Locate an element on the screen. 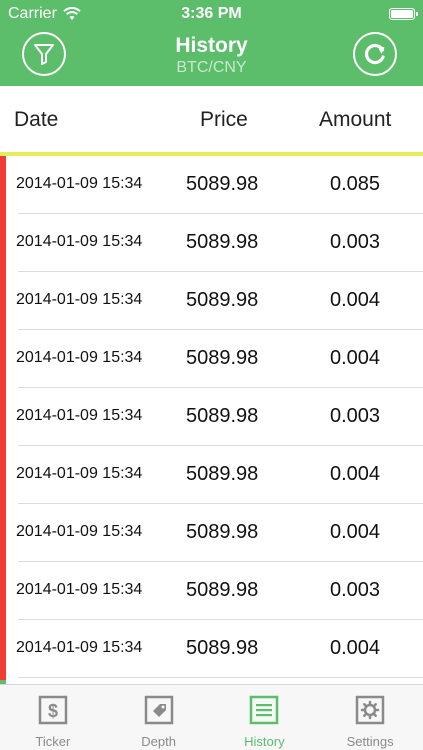 This screenshot has width=423, height=750. status-bar: Carrier 3:36 PM is located at coordinates (211, 15).